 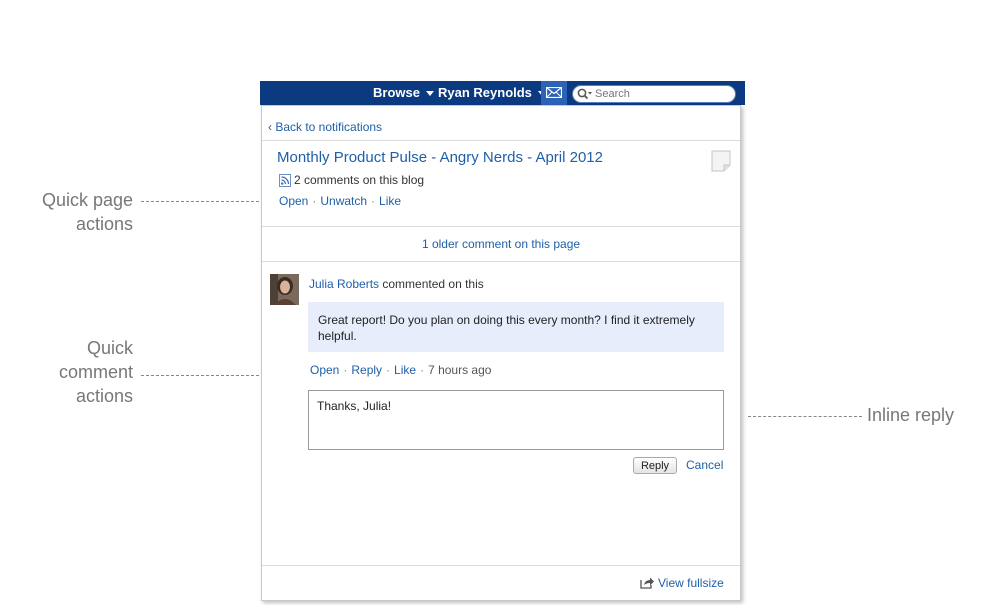 I want to click on top-navigation-bar: Browse Ryan Reynolds, so click(x=502, y=96).